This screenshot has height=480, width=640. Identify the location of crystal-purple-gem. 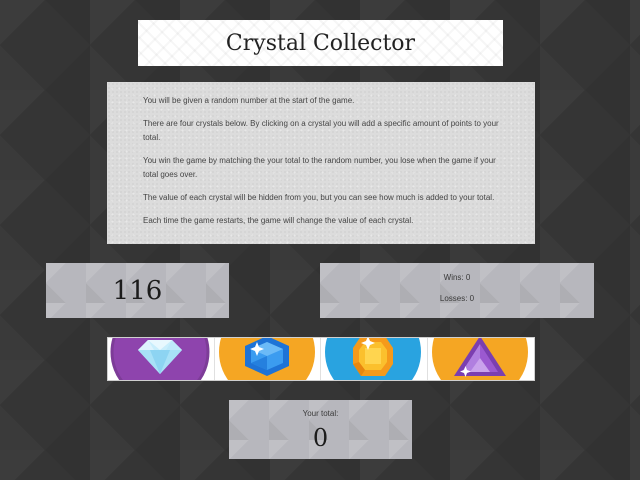
(481, 359).